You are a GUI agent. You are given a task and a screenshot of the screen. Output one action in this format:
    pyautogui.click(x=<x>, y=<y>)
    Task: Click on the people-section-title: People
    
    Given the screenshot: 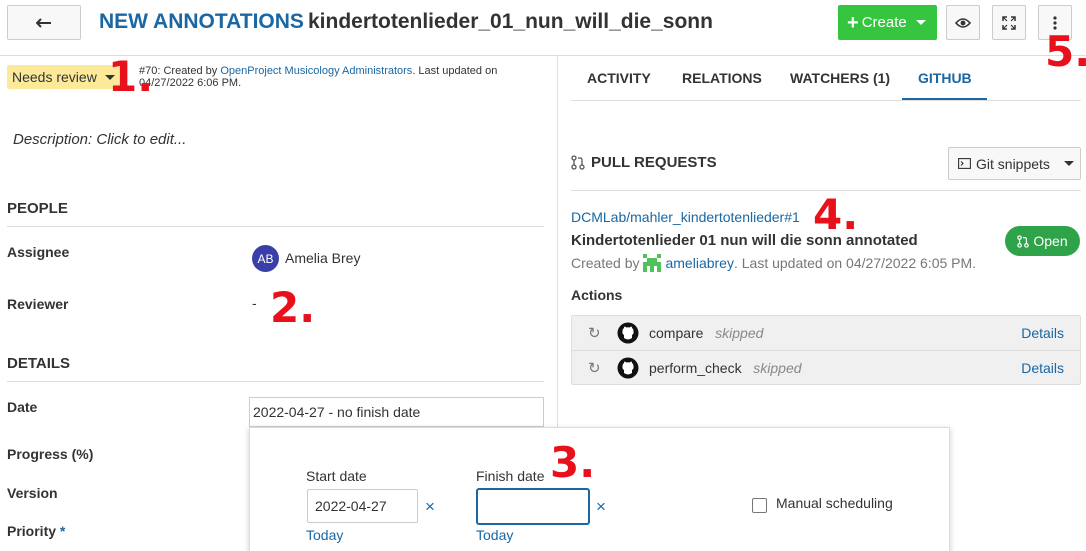 What is the action you would take?
    pyautogui.click(x=37, y=208)
    